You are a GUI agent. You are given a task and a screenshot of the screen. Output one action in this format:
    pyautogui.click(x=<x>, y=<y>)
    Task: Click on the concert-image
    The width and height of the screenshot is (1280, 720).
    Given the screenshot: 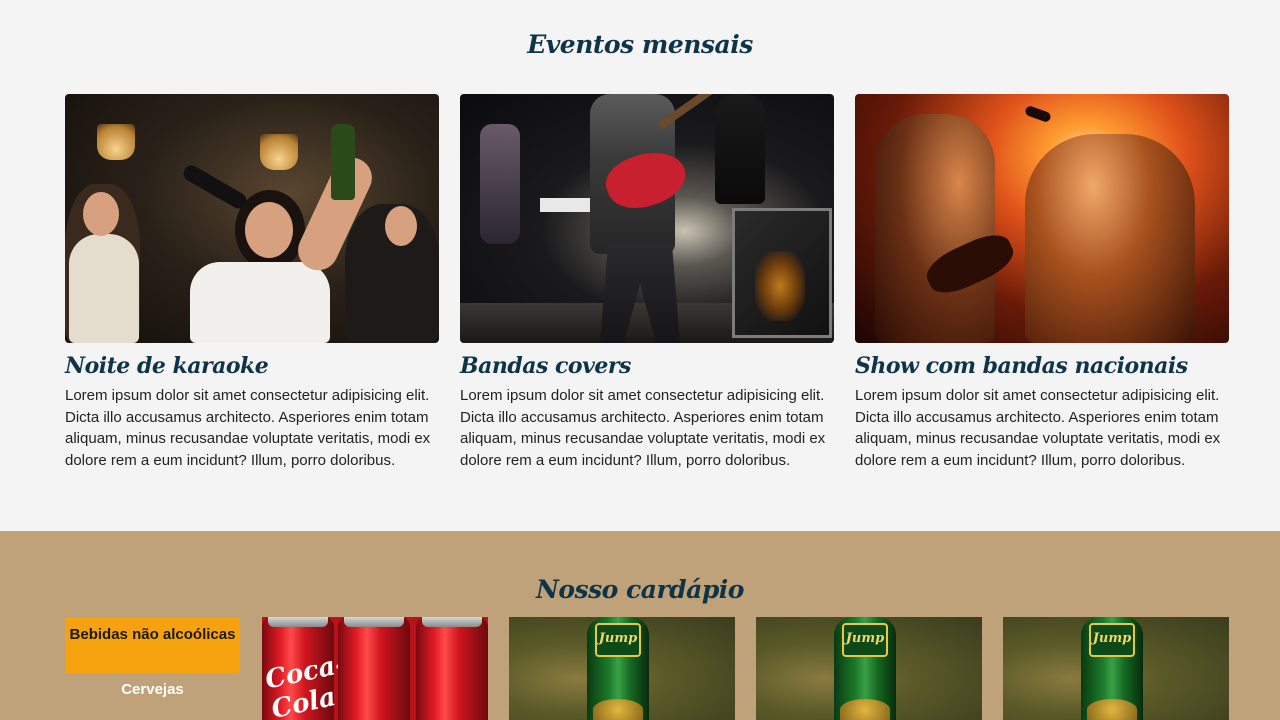 What is the action you would take?
    pyautogui.click(x=1042, y=218)
    